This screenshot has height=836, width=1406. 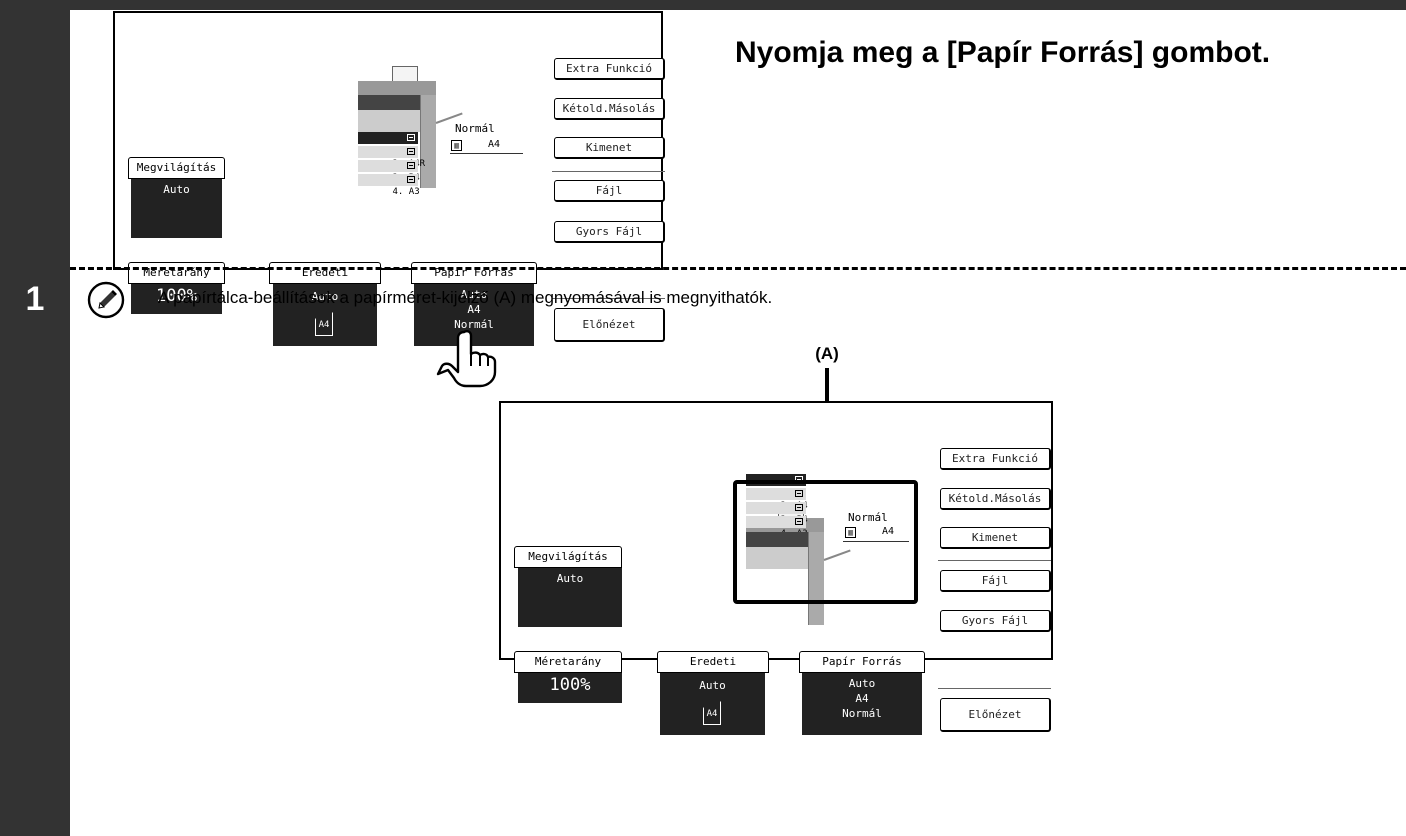 I want to click on tray-2: 2. A4R, so click(x=391, y=157).